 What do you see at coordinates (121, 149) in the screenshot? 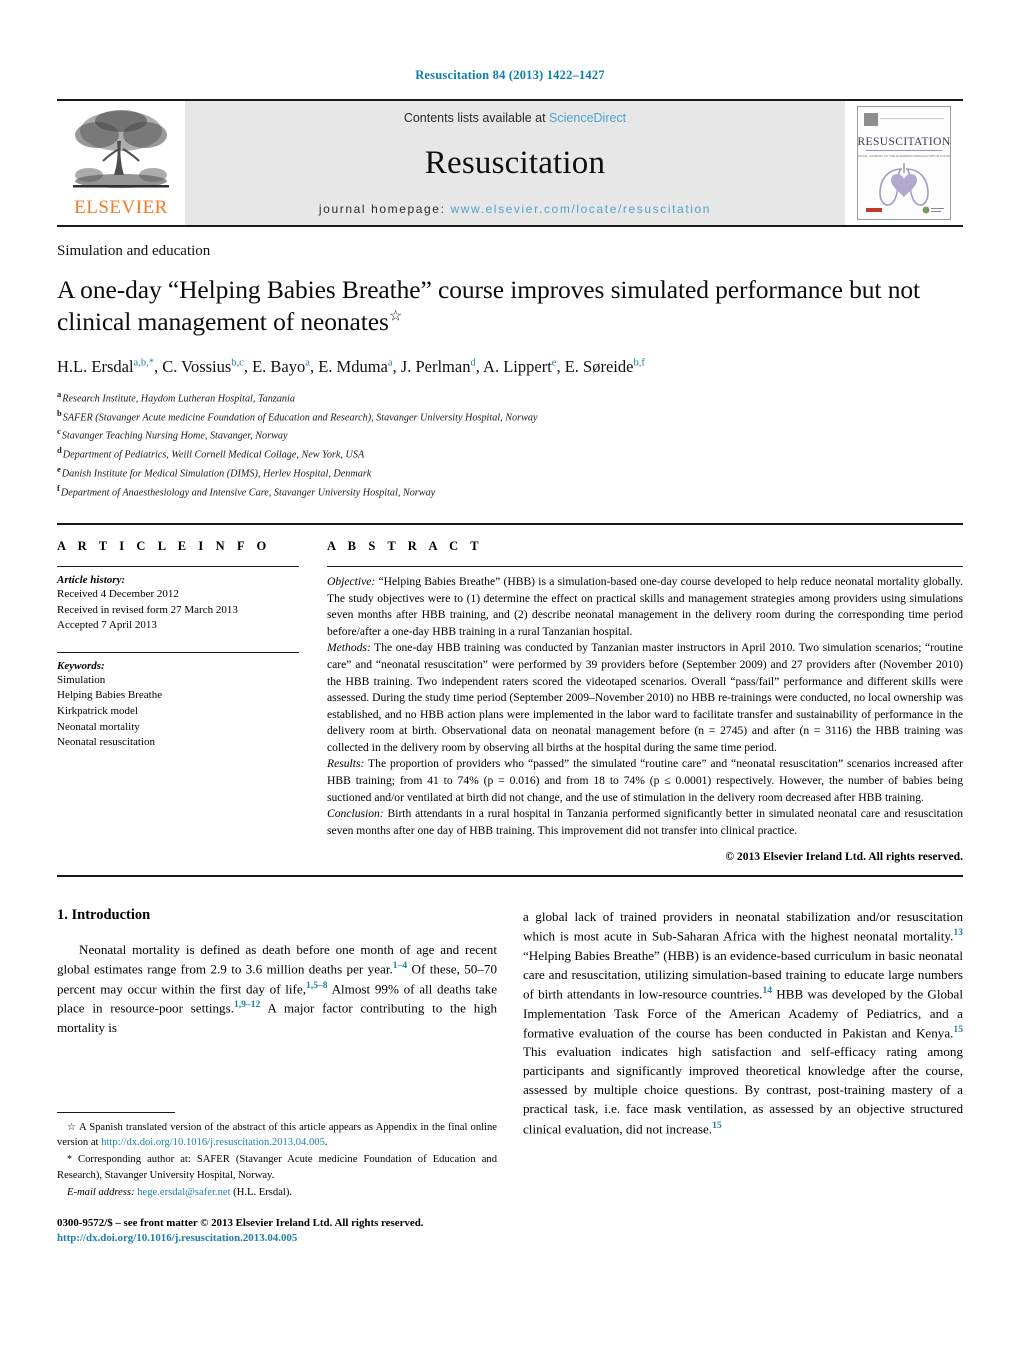
I see `elsevier-tree-icon` at bounding box center [121, 149].